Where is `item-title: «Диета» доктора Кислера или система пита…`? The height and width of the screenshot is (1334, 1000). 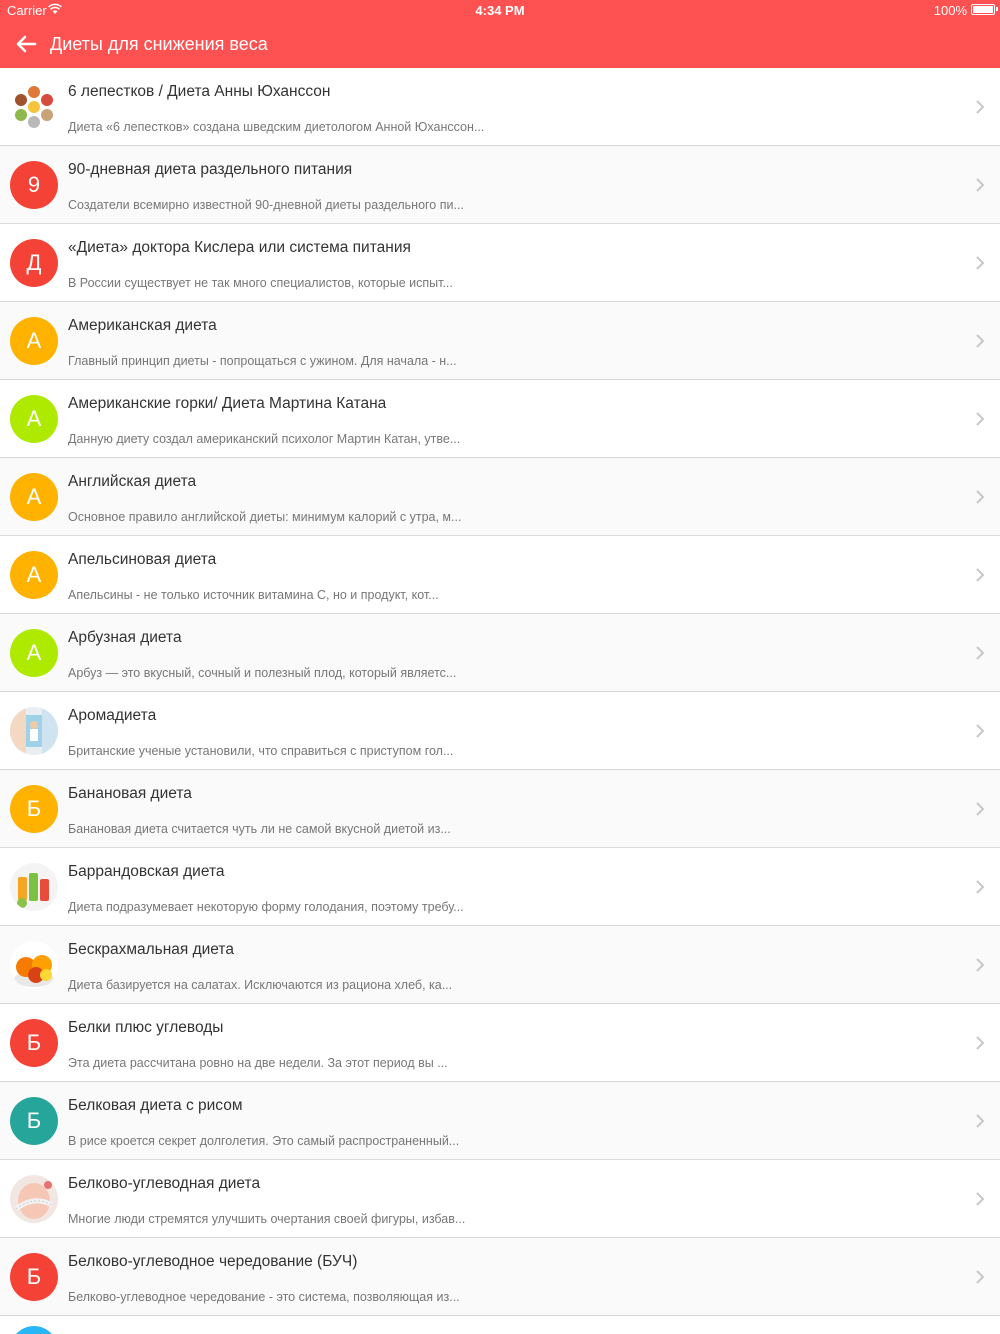 item-title: «Диета» доктора Кислера или система пита… is located at coordinates (239, 247).